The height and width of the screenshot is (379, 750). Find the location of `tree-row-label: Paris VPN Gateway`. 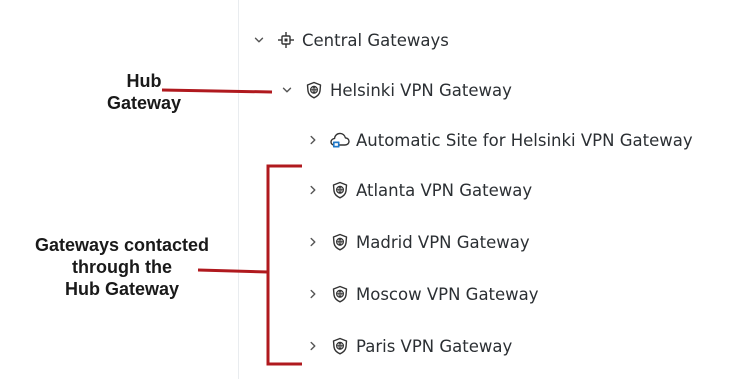

tree-row-label: Paris VPN Gateway is located at coordinates (434, 346).